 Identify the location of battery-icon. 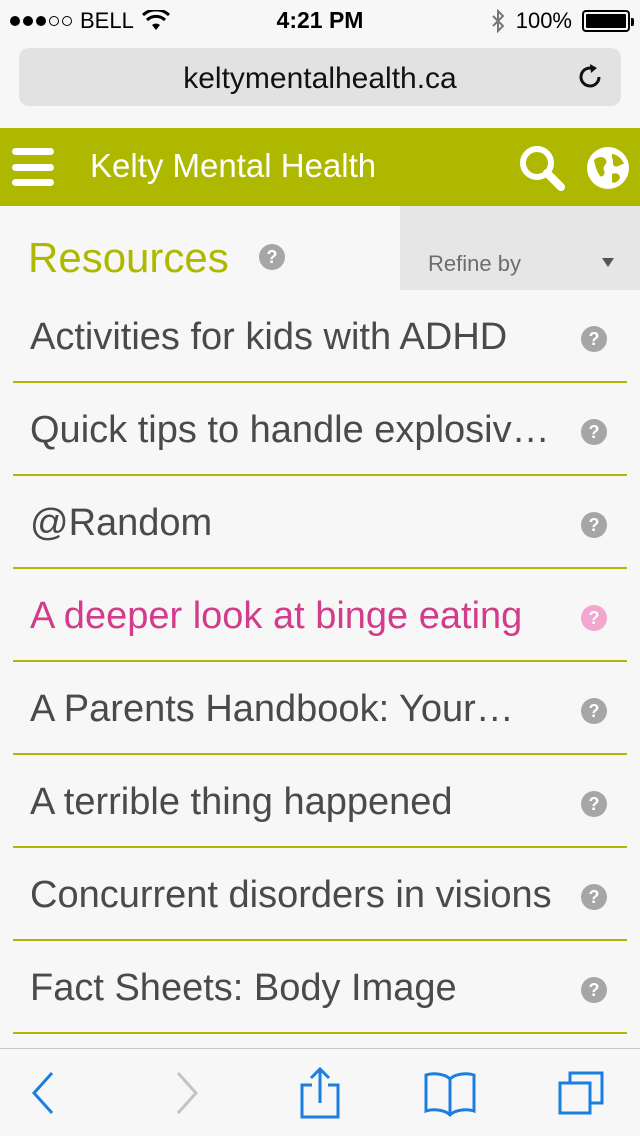
(608, 21).